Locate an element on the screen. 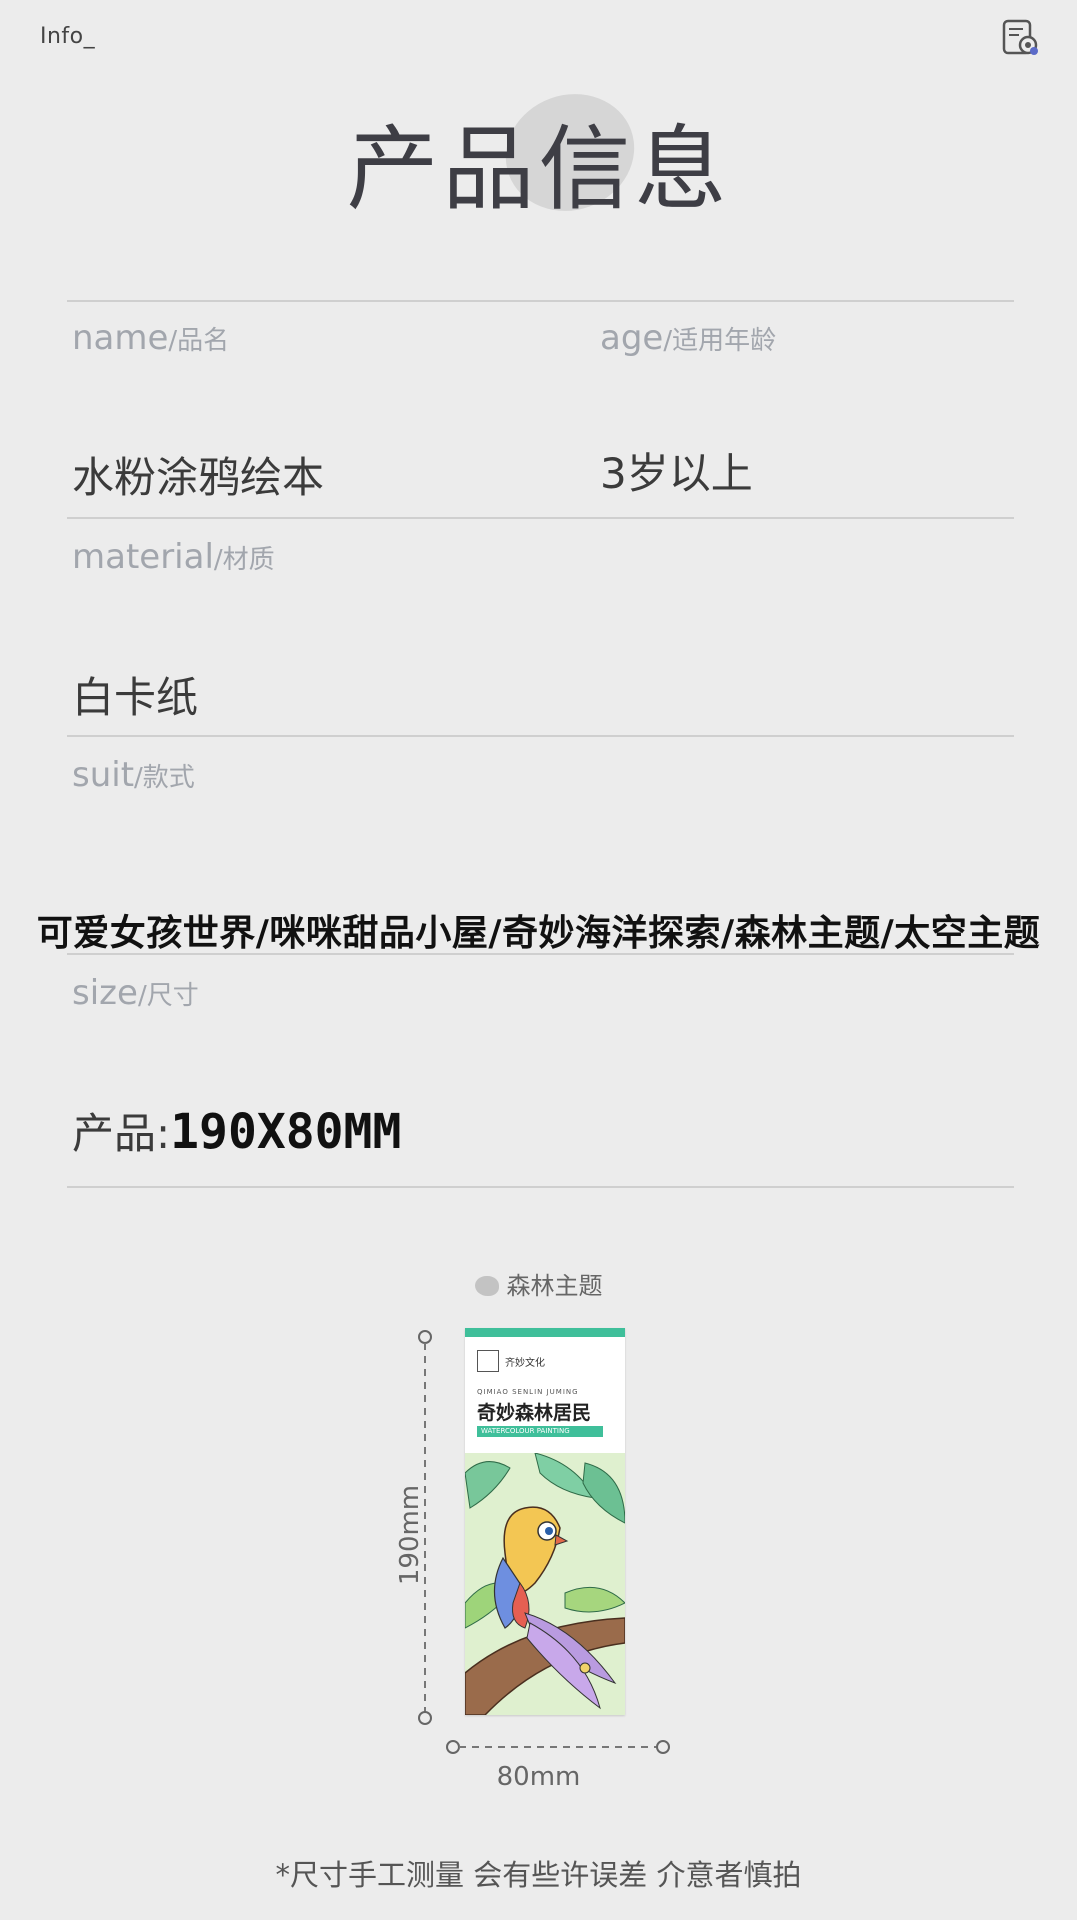 The image size is (1077, 1920). bird-illustration is located at coordinates (545, 1584).